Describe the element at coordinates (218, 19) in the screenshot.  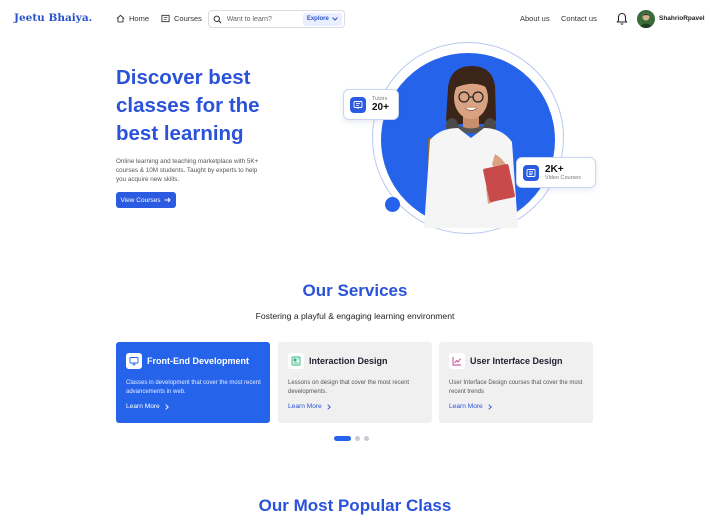
I see `search-icon` at that location.